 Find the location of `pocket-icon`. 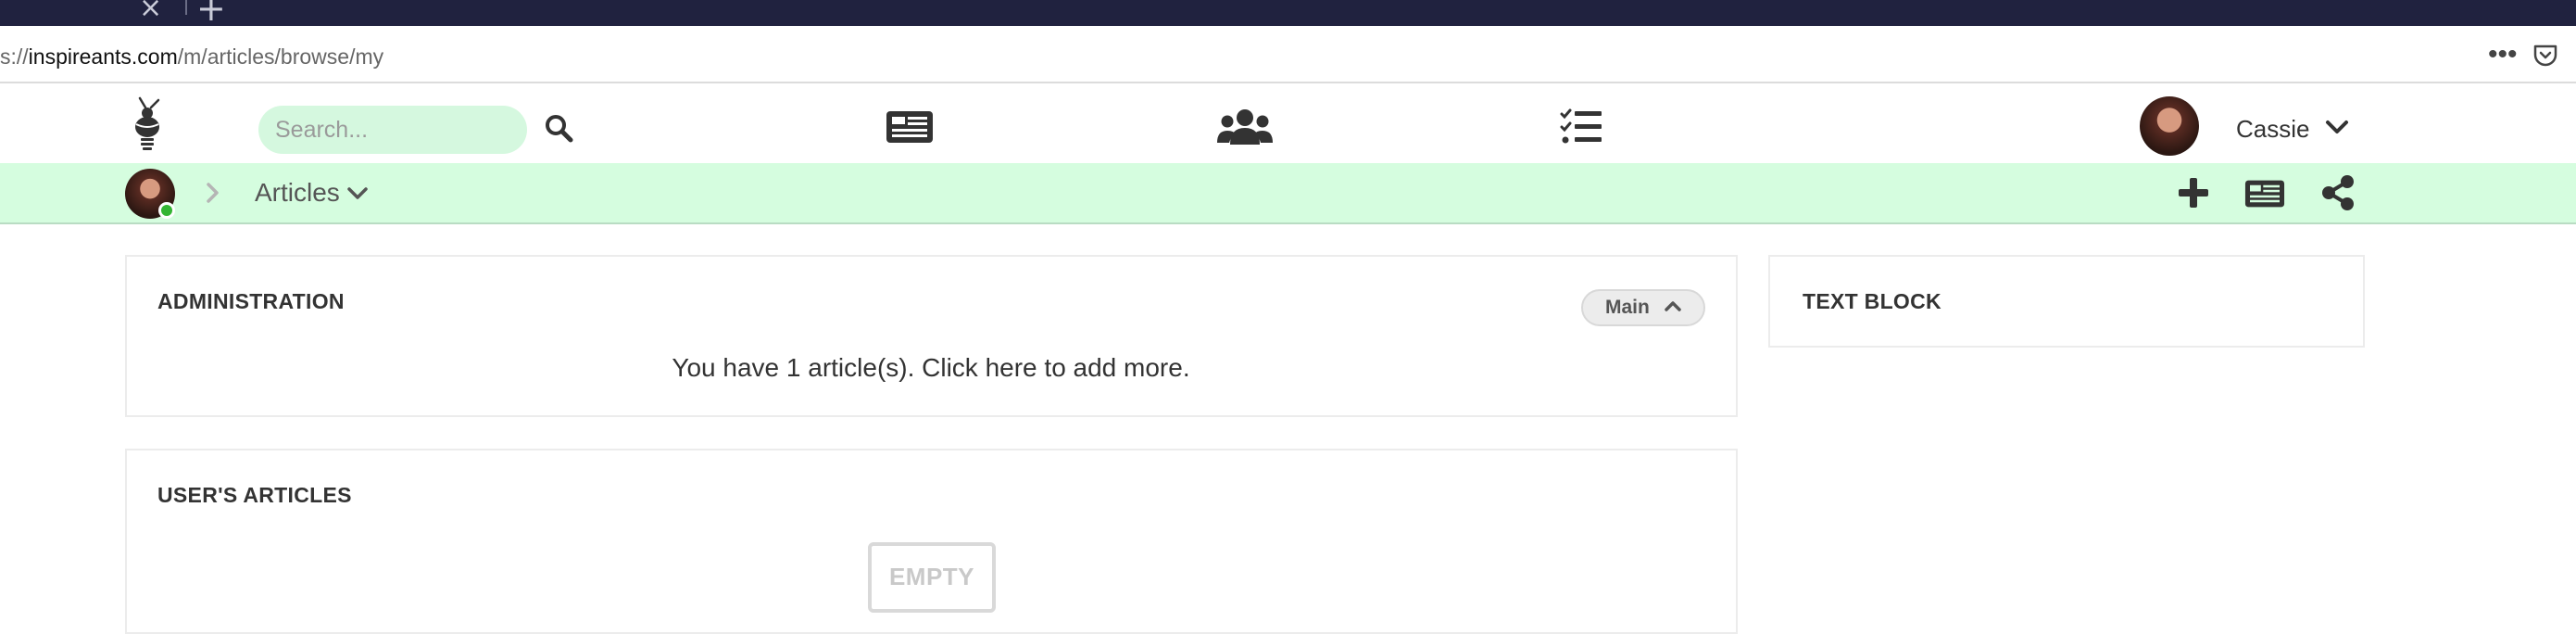

pocket-icon is located at coordinates (2545, 55).